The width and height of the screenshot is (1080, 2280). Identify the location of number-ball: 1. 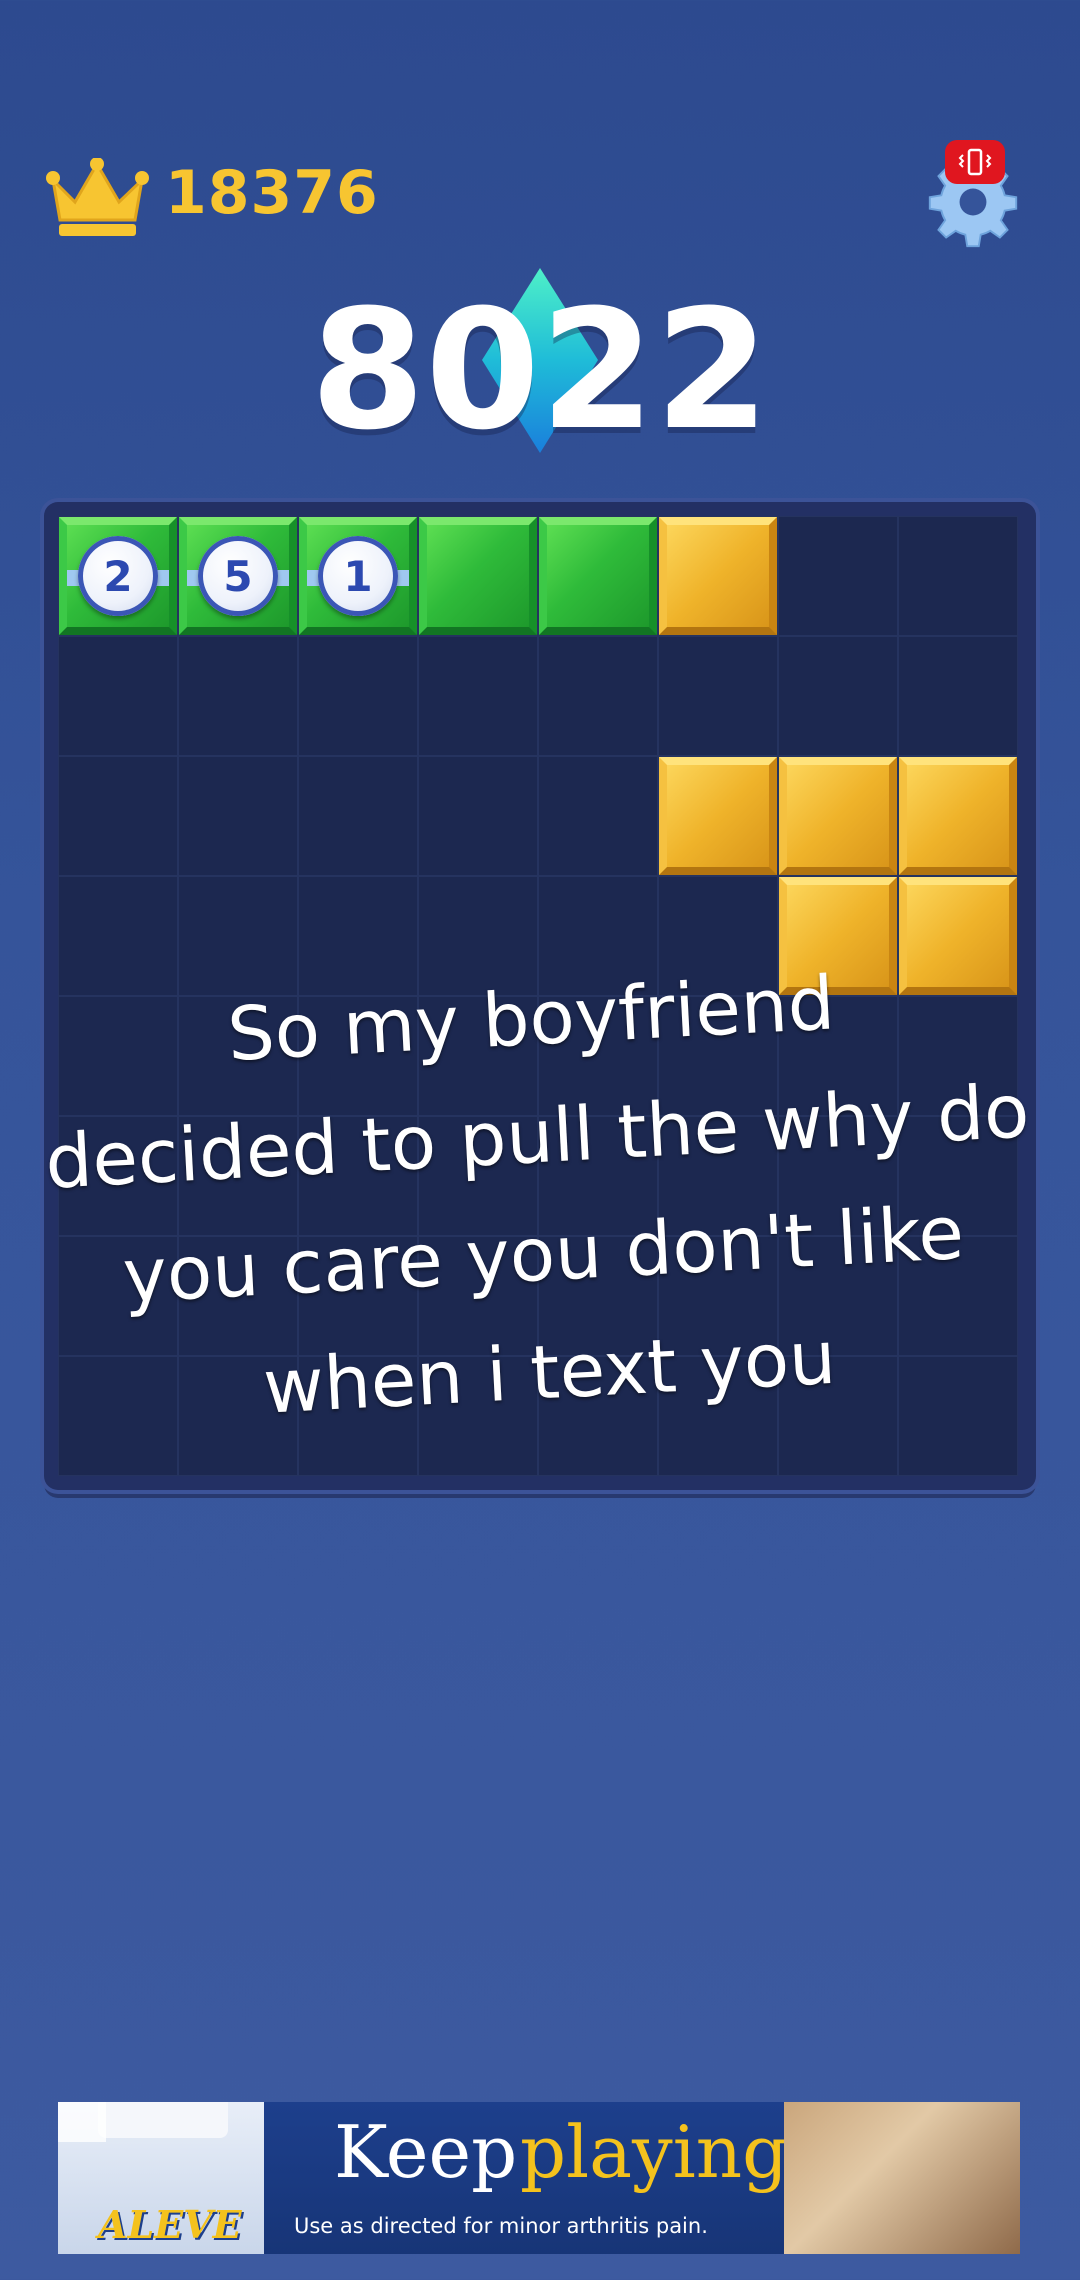
(358, 576).